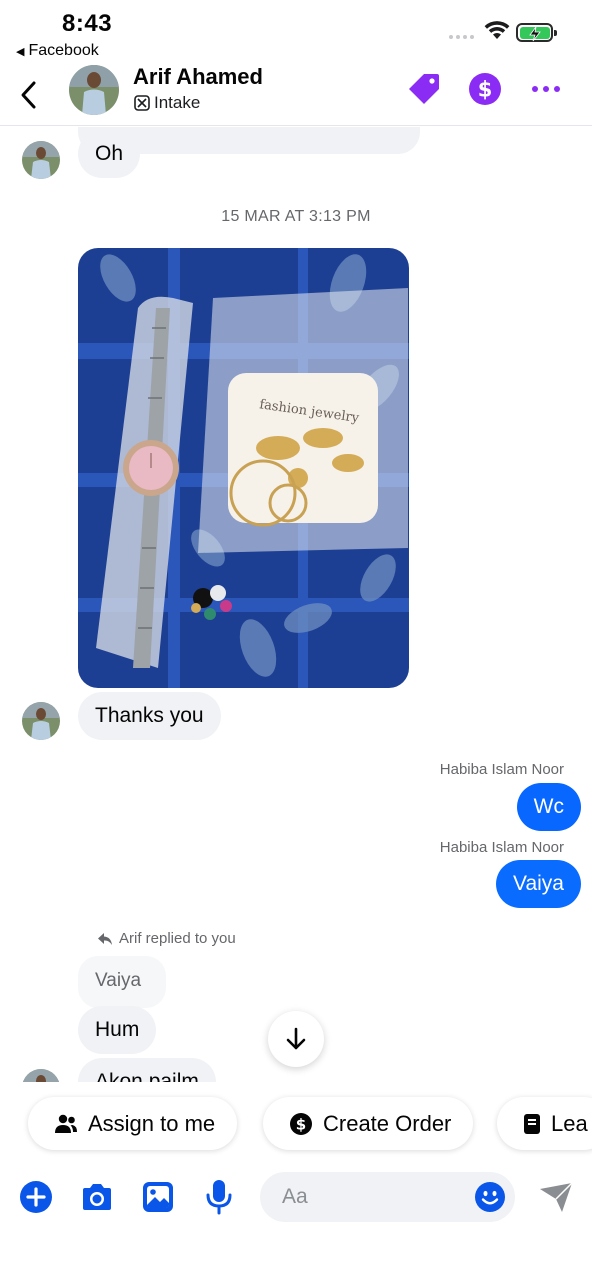 Image resolution: width=592 pixels, height=1280 pixels. I want to click on document-icon, so click(532, 1123).